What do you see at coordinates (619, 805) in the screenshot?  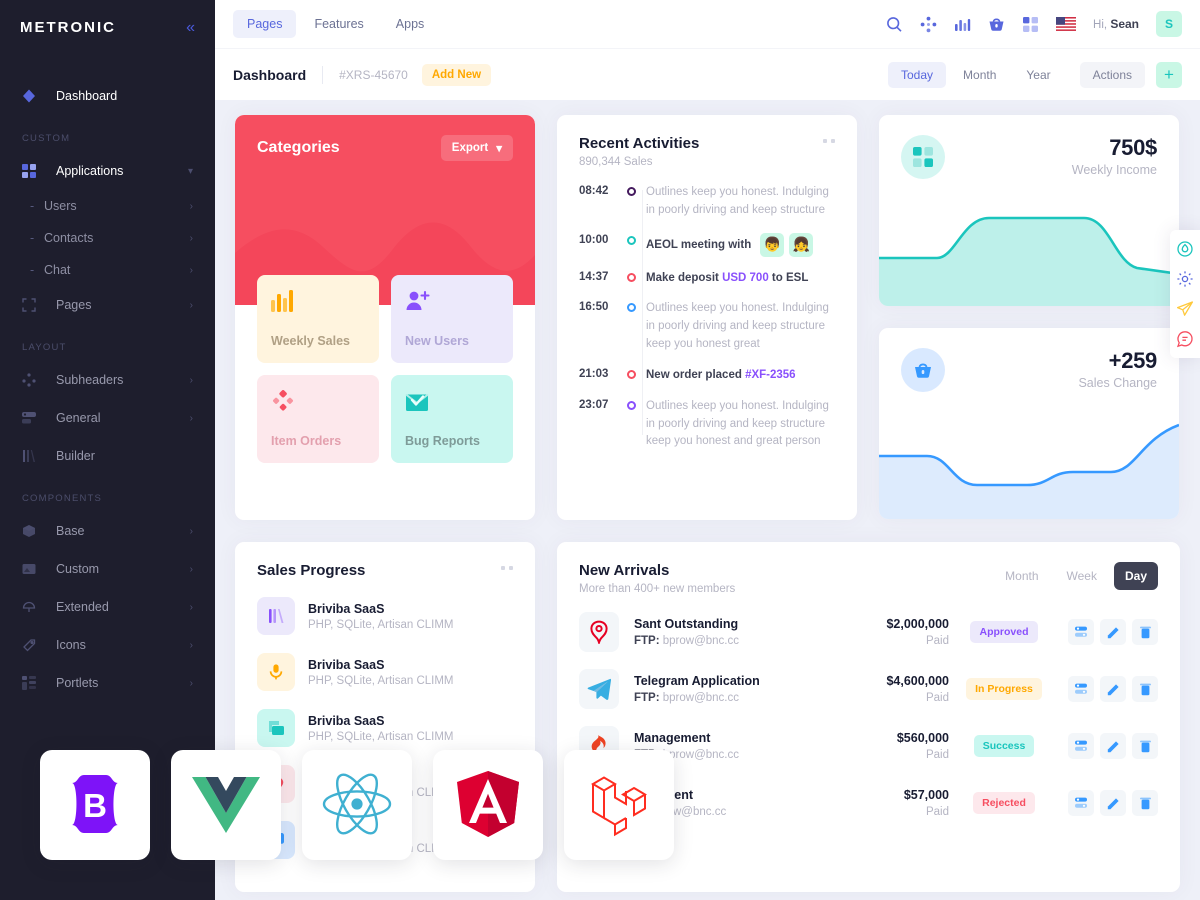 I see `laravel-logo-card` at bounding box center [619, 805].